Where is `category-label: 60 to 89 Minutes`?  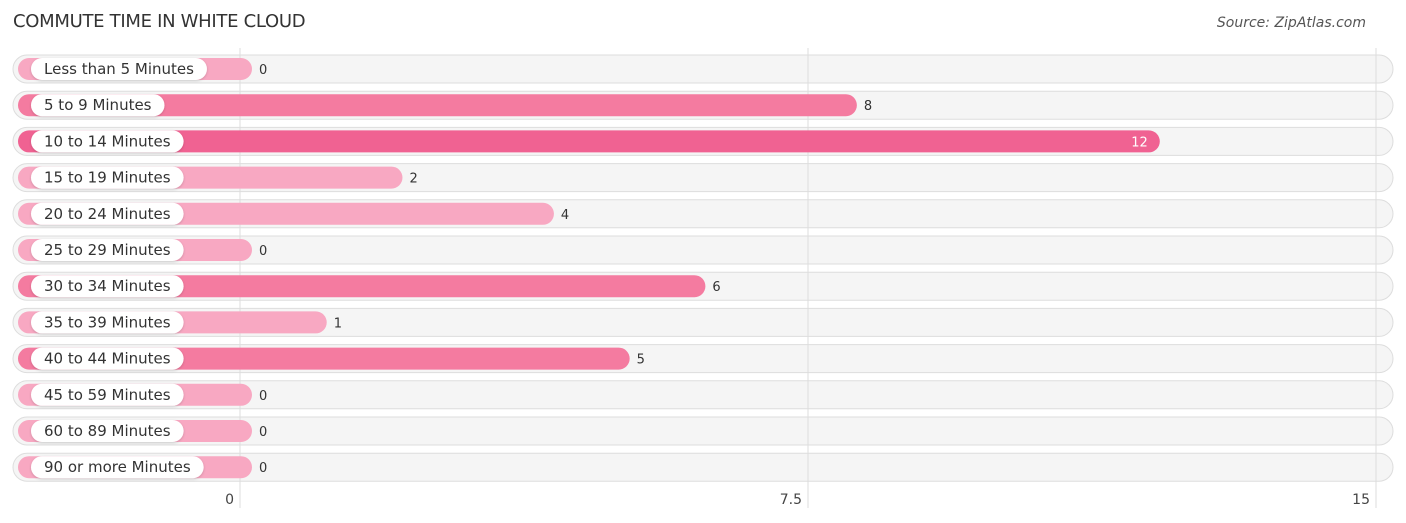 category-label: 60 to 89 Minutes is located at coordinates (107, 431).